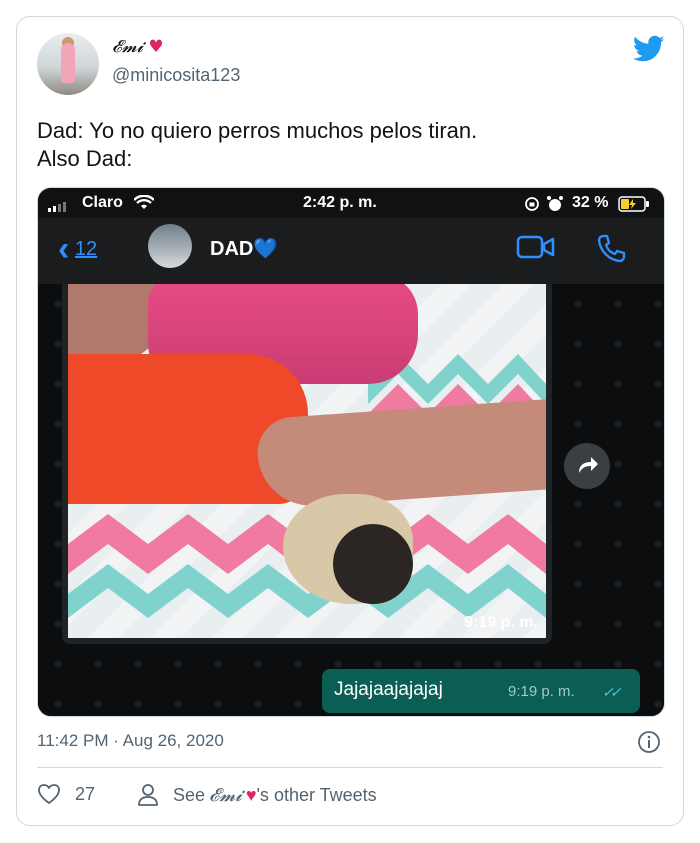 The height and width of the screenshot is (843, 700). I want to click on signal-icon, so click(58, 208).